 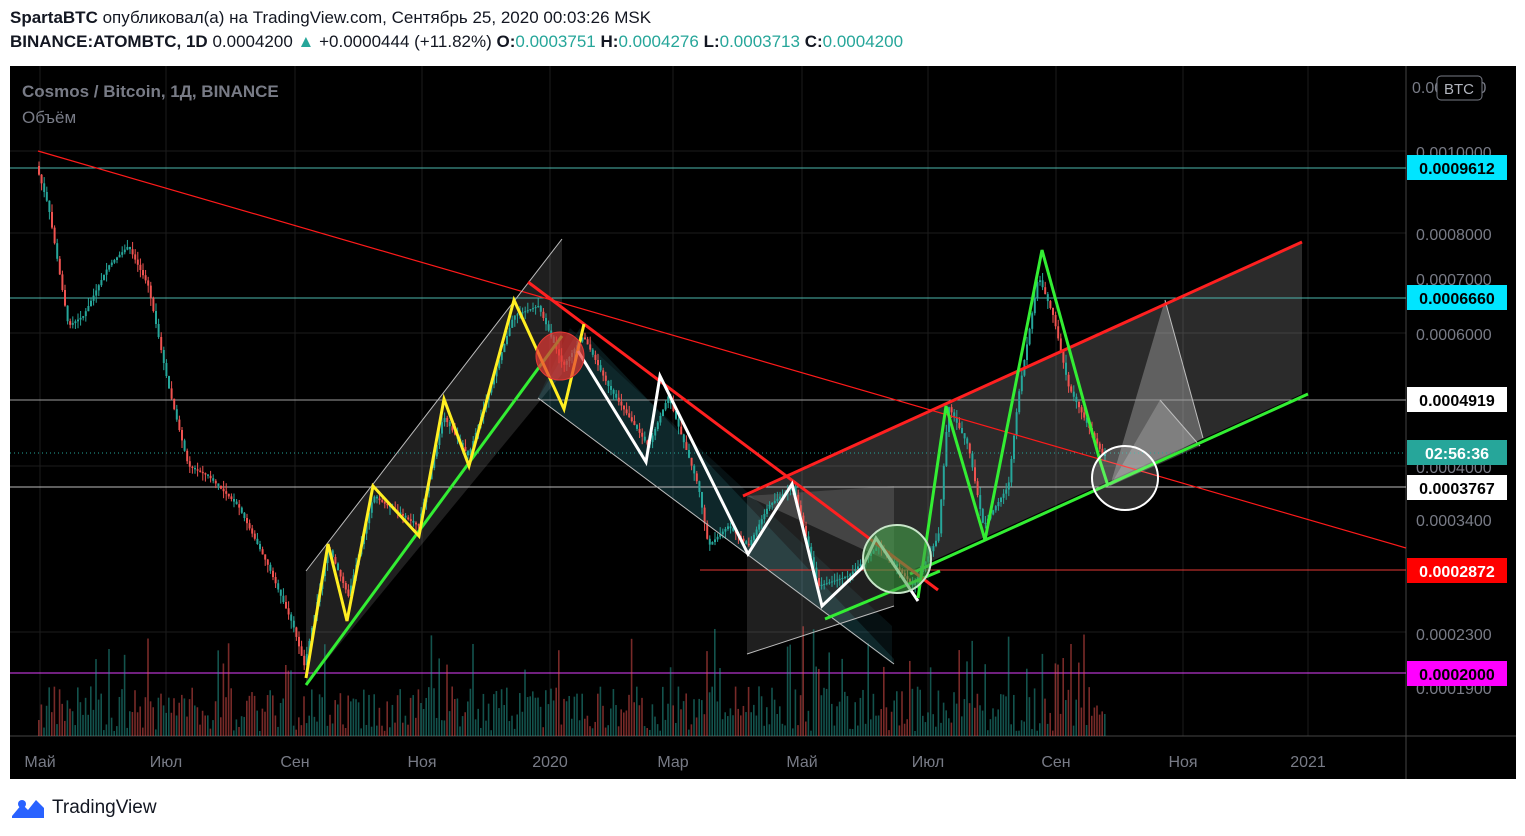 I want to click on price-label: 0.0003767, so click(x=1457, y=489).